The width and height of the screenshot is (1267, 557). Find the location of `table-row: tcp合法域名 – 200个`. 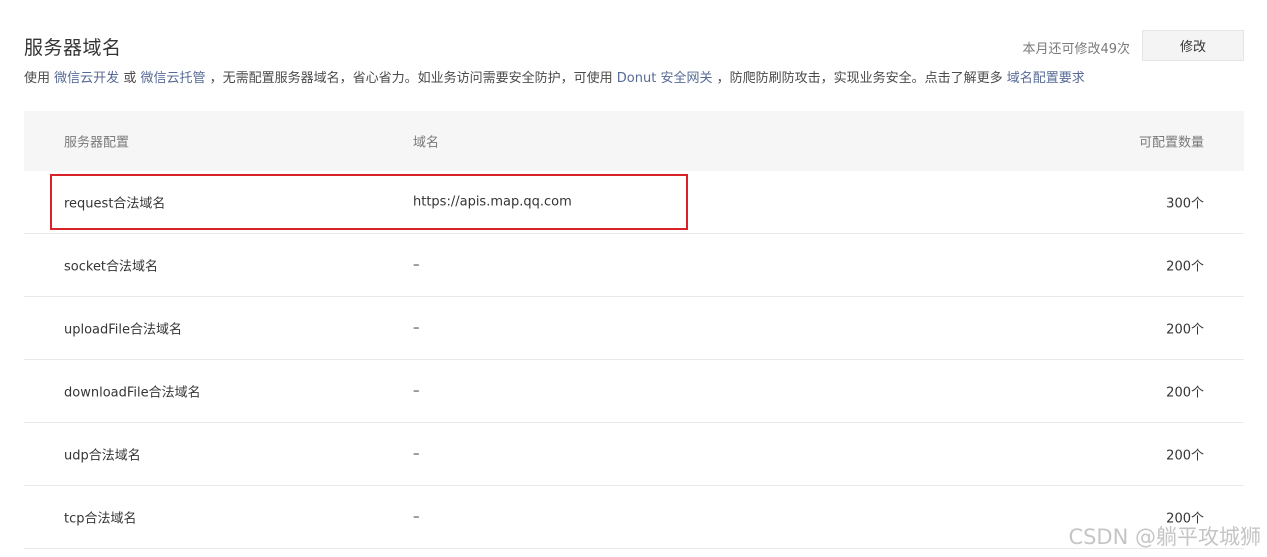

table-row: tcp合法域名 – 200个 is located at coordinates (634, 517).